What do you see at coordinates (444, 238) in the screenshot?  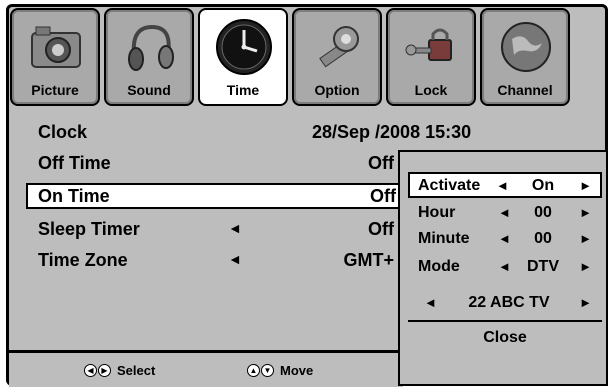 I see `popup-item-label: Minute` at bounding box center [444, 238].